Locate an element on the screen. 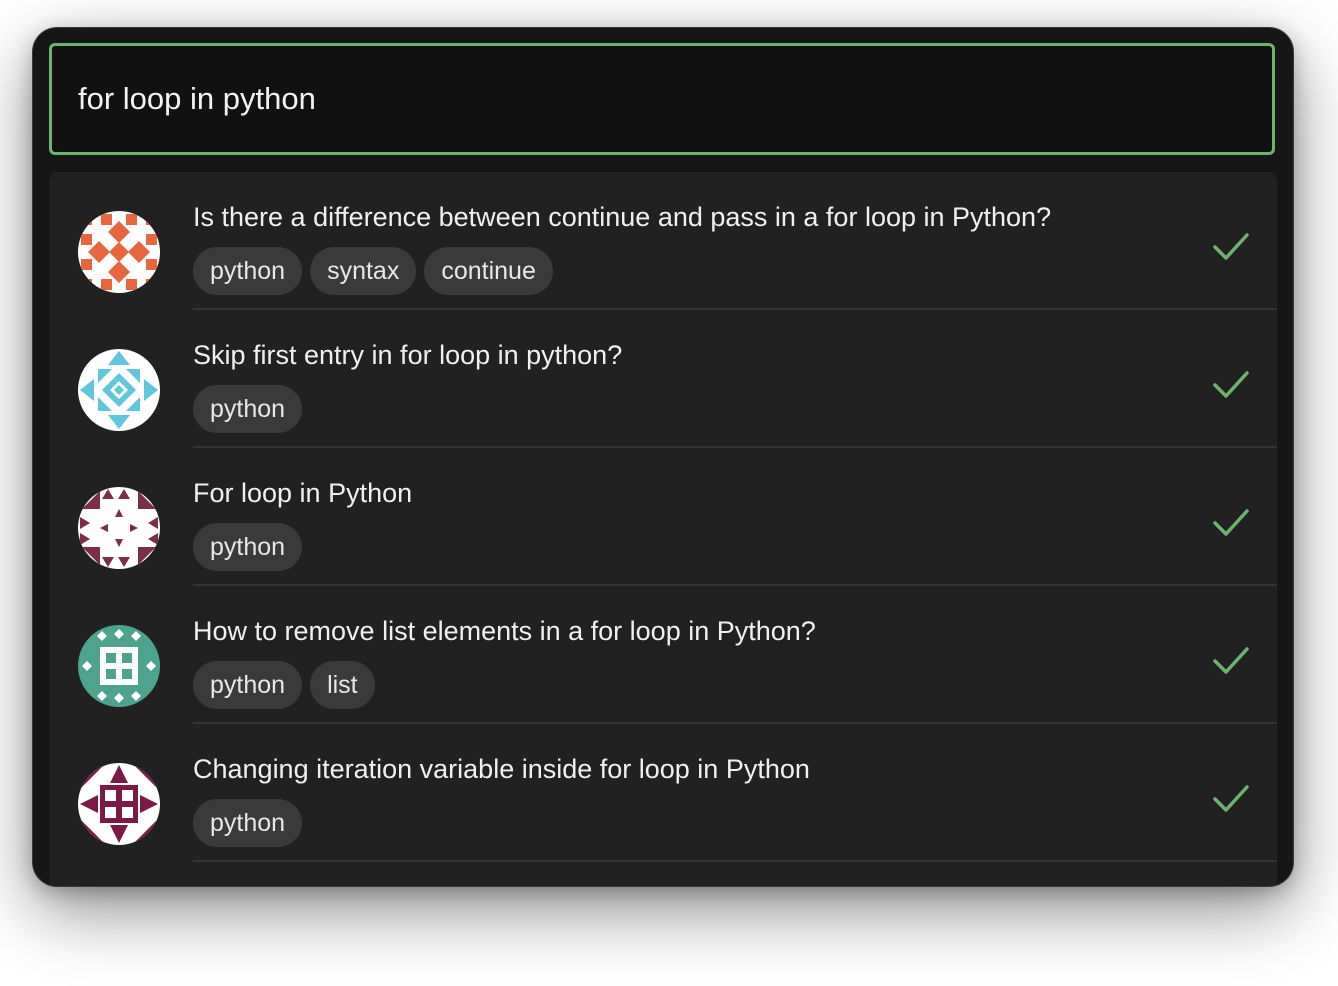 Image resolution: width=1338 pixels, height=986 pixels. result-title: Skip first entry in for loop in python? is located at coordinates (408, 355).